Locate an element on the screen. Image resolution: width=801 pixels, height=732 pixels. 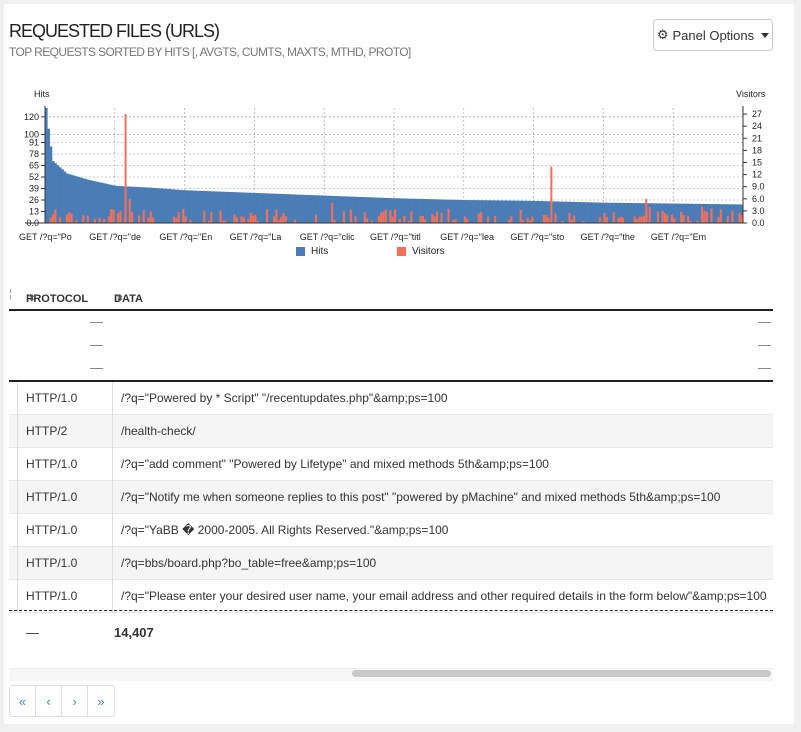
sort-icon: ⬍ is located at coordinates (32, 298).